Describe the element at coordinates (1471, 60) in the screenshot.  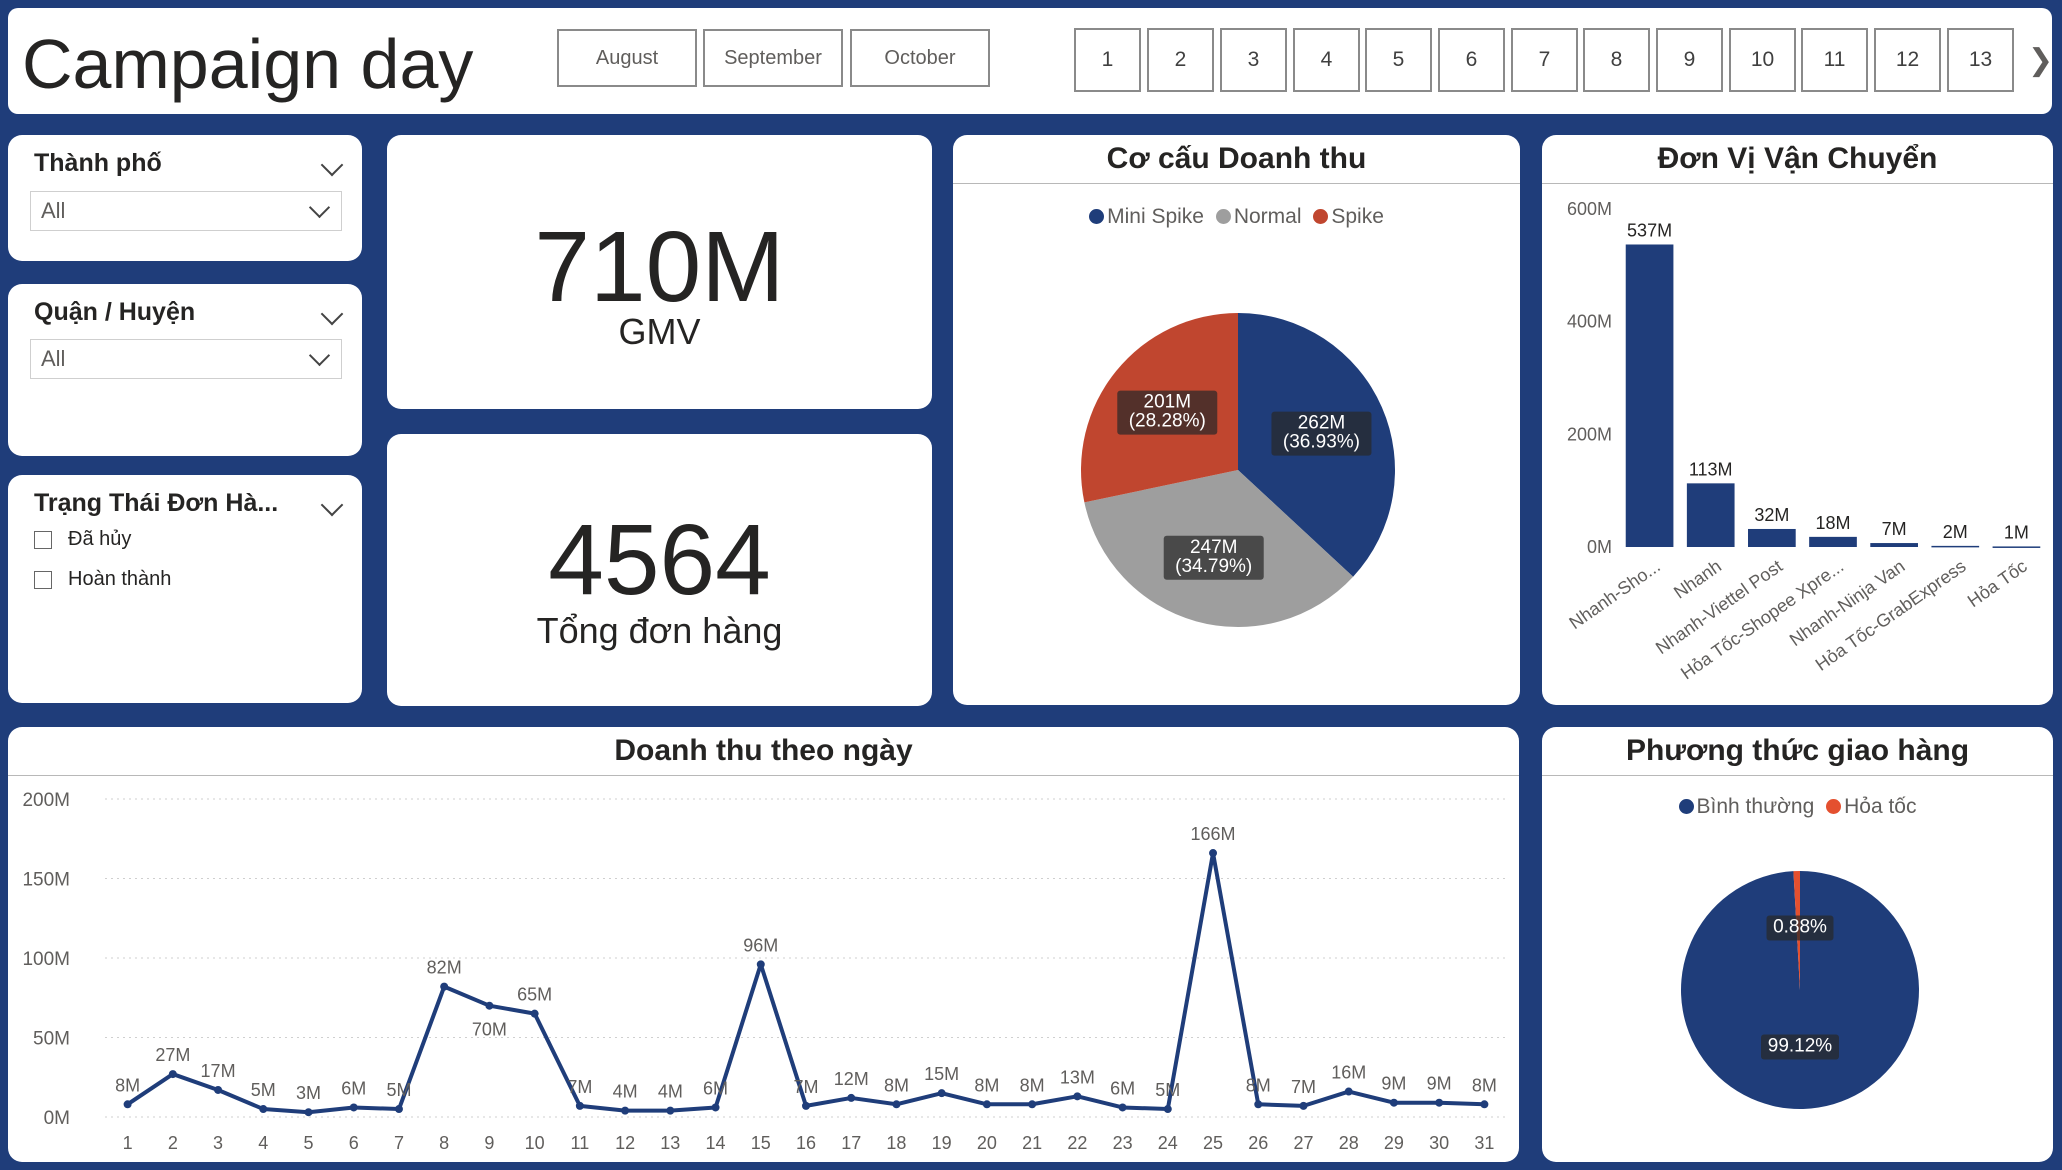
I see `day-button-6: 6` at that location.